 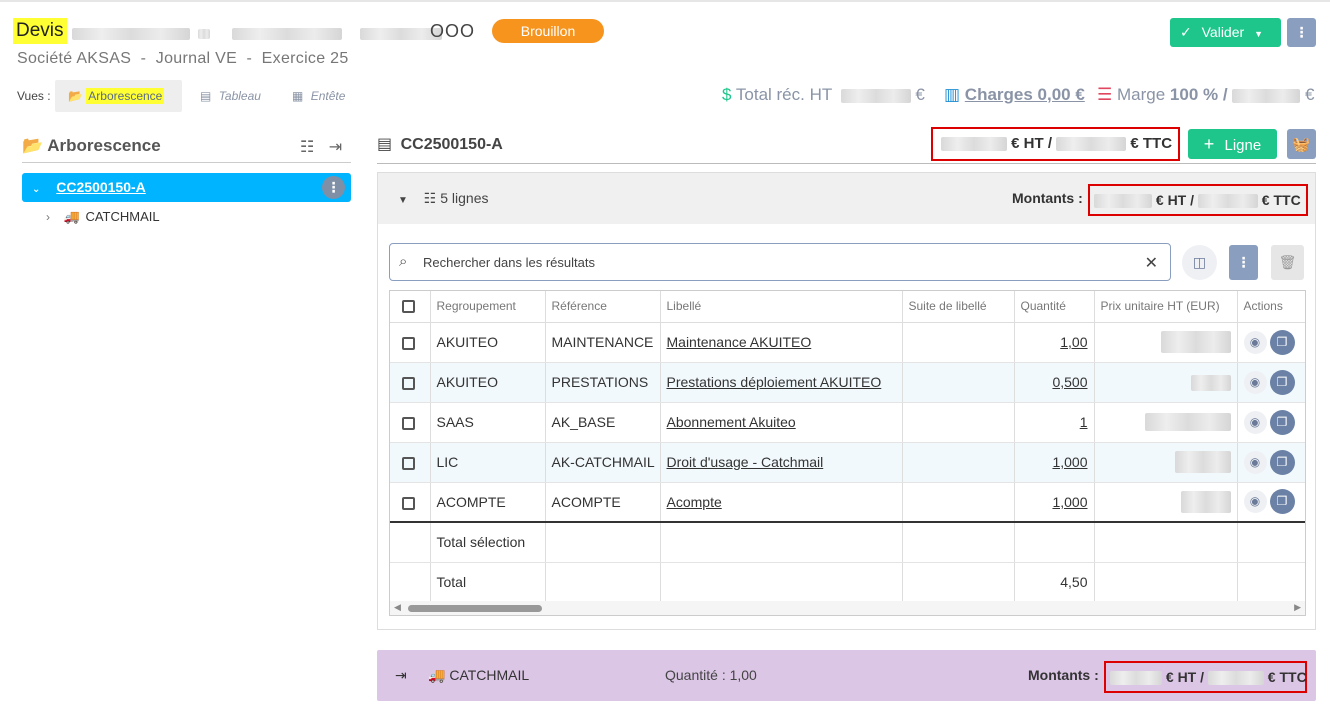 What do you see at coordinates (48, 217) in the screenshot?
I see `chevron-right-icon: ›` at bounding box center [48, 217].